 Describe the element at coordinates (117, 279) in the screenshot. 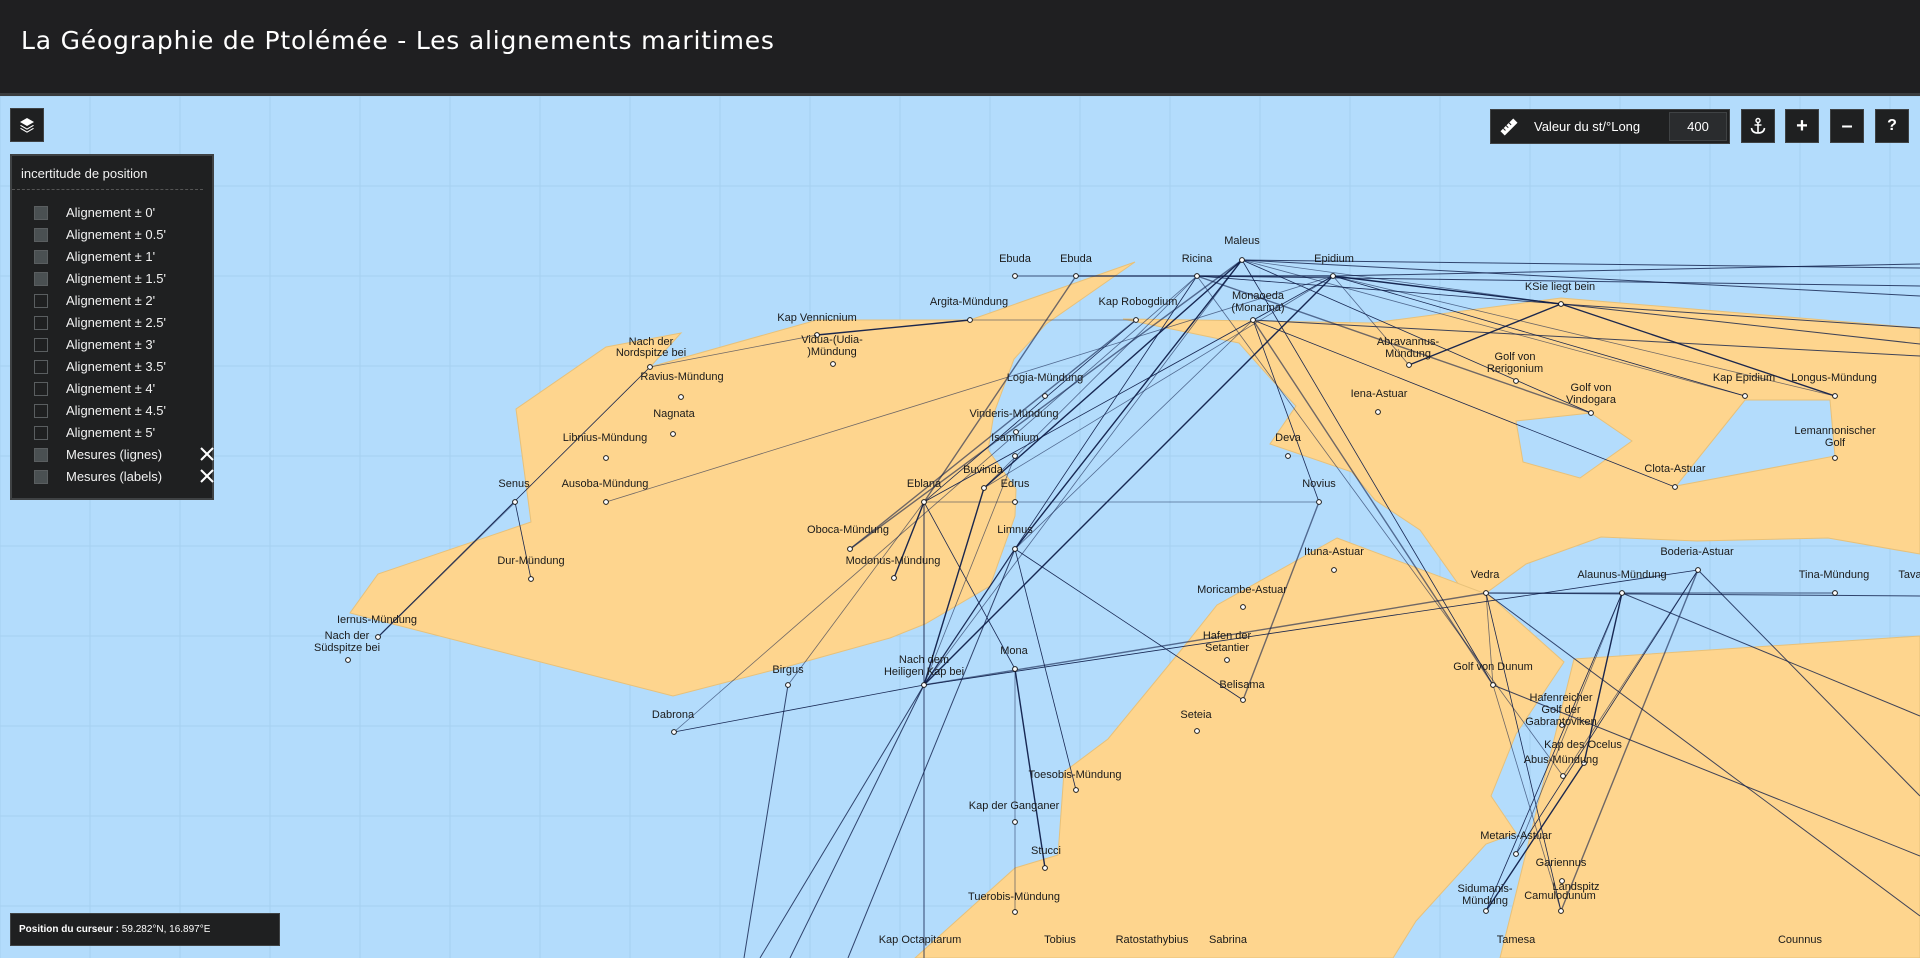

I see `legend-item: Alignement ± 1.5'` at that location.